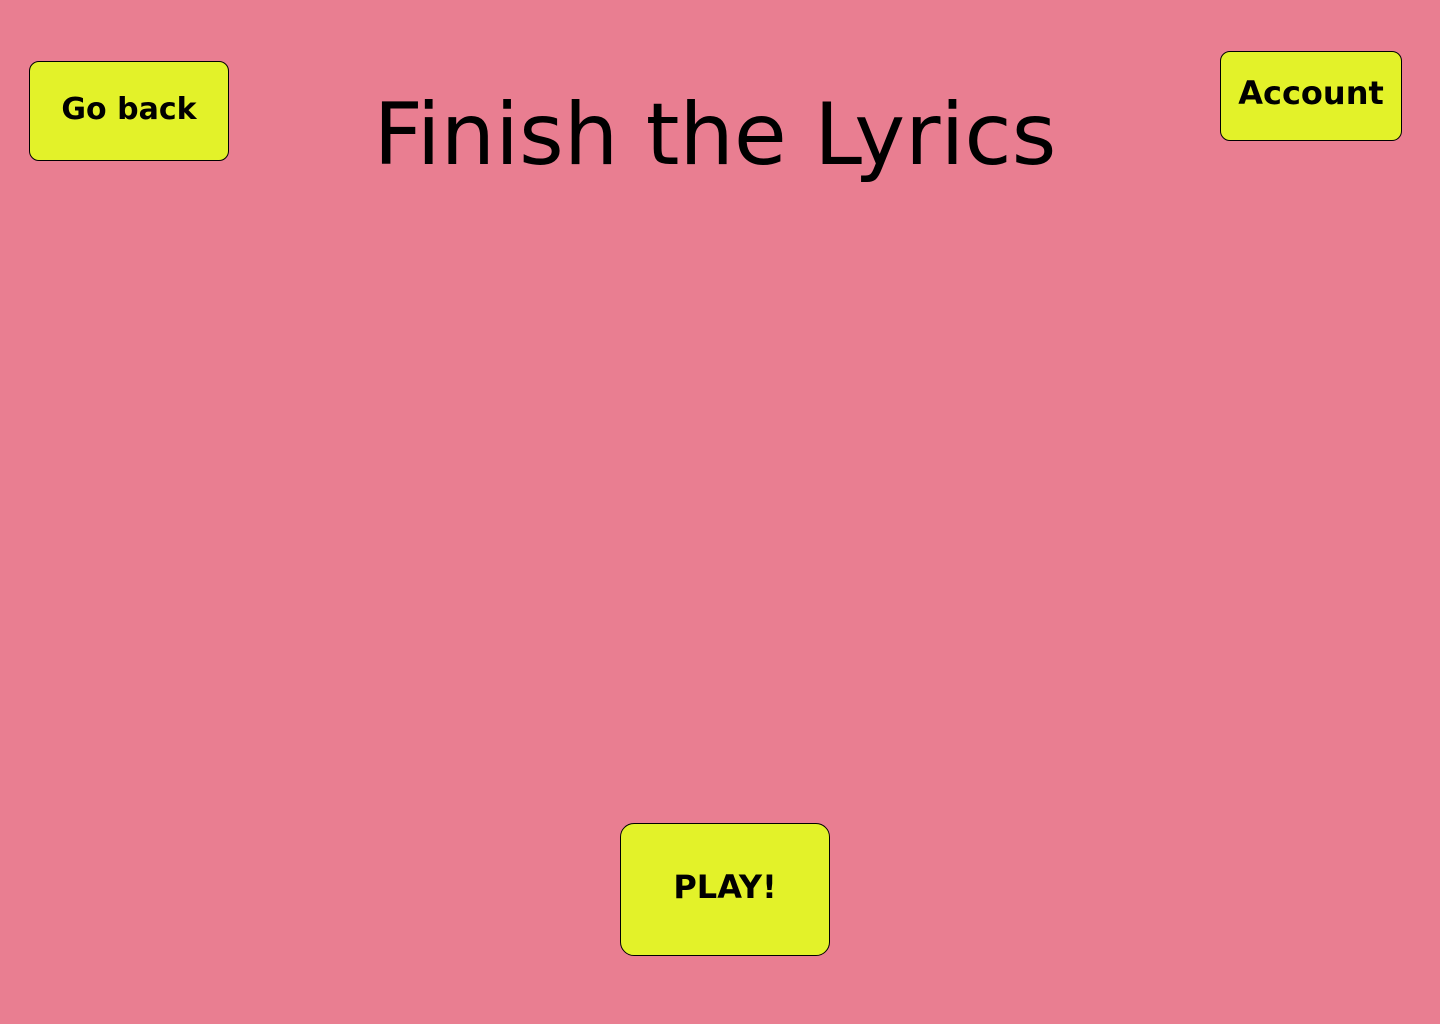  What do you see at coordinates (129, 111) in the screenshot?
I see `go-back-button: Go back` at bounding box center [129, 111].